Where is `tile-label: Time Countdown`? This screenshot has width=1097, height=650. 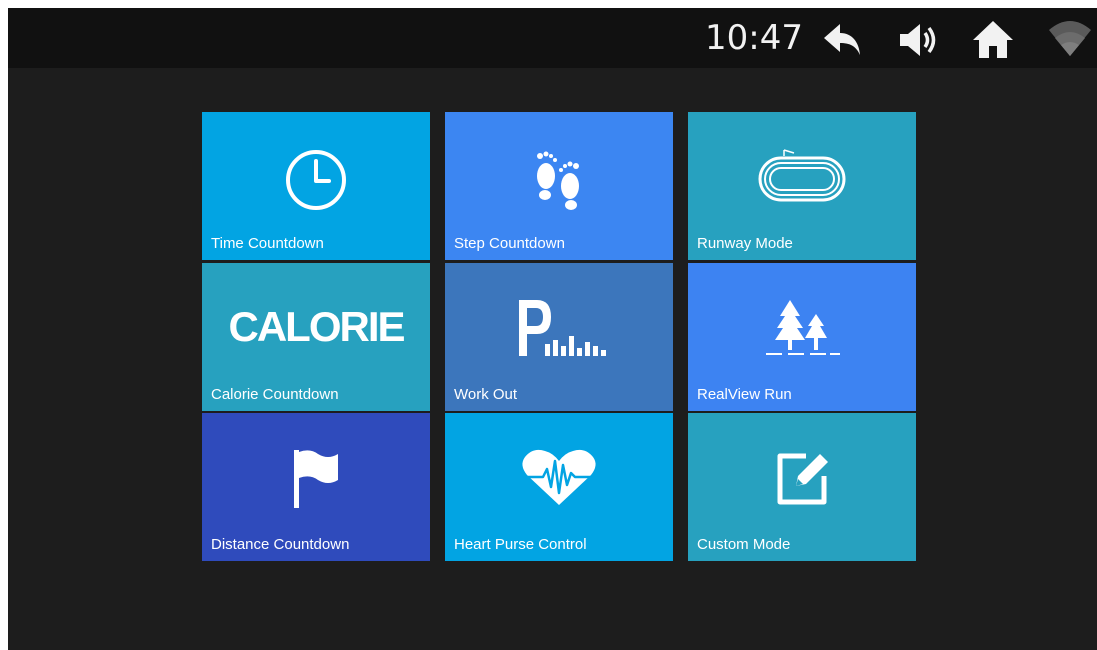 tile-label: Time Countdown is located at coordinates (267, 243).